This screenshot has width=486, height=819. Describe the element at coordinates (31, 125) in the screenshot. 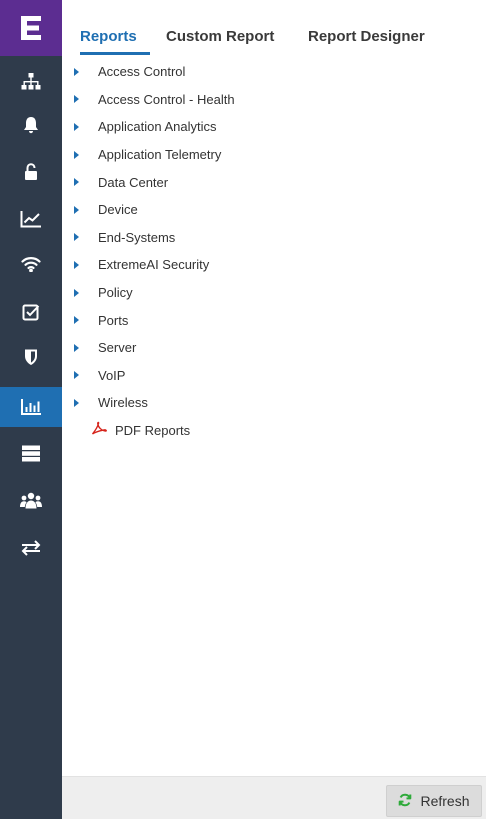

I see `bell-icon` at that location.